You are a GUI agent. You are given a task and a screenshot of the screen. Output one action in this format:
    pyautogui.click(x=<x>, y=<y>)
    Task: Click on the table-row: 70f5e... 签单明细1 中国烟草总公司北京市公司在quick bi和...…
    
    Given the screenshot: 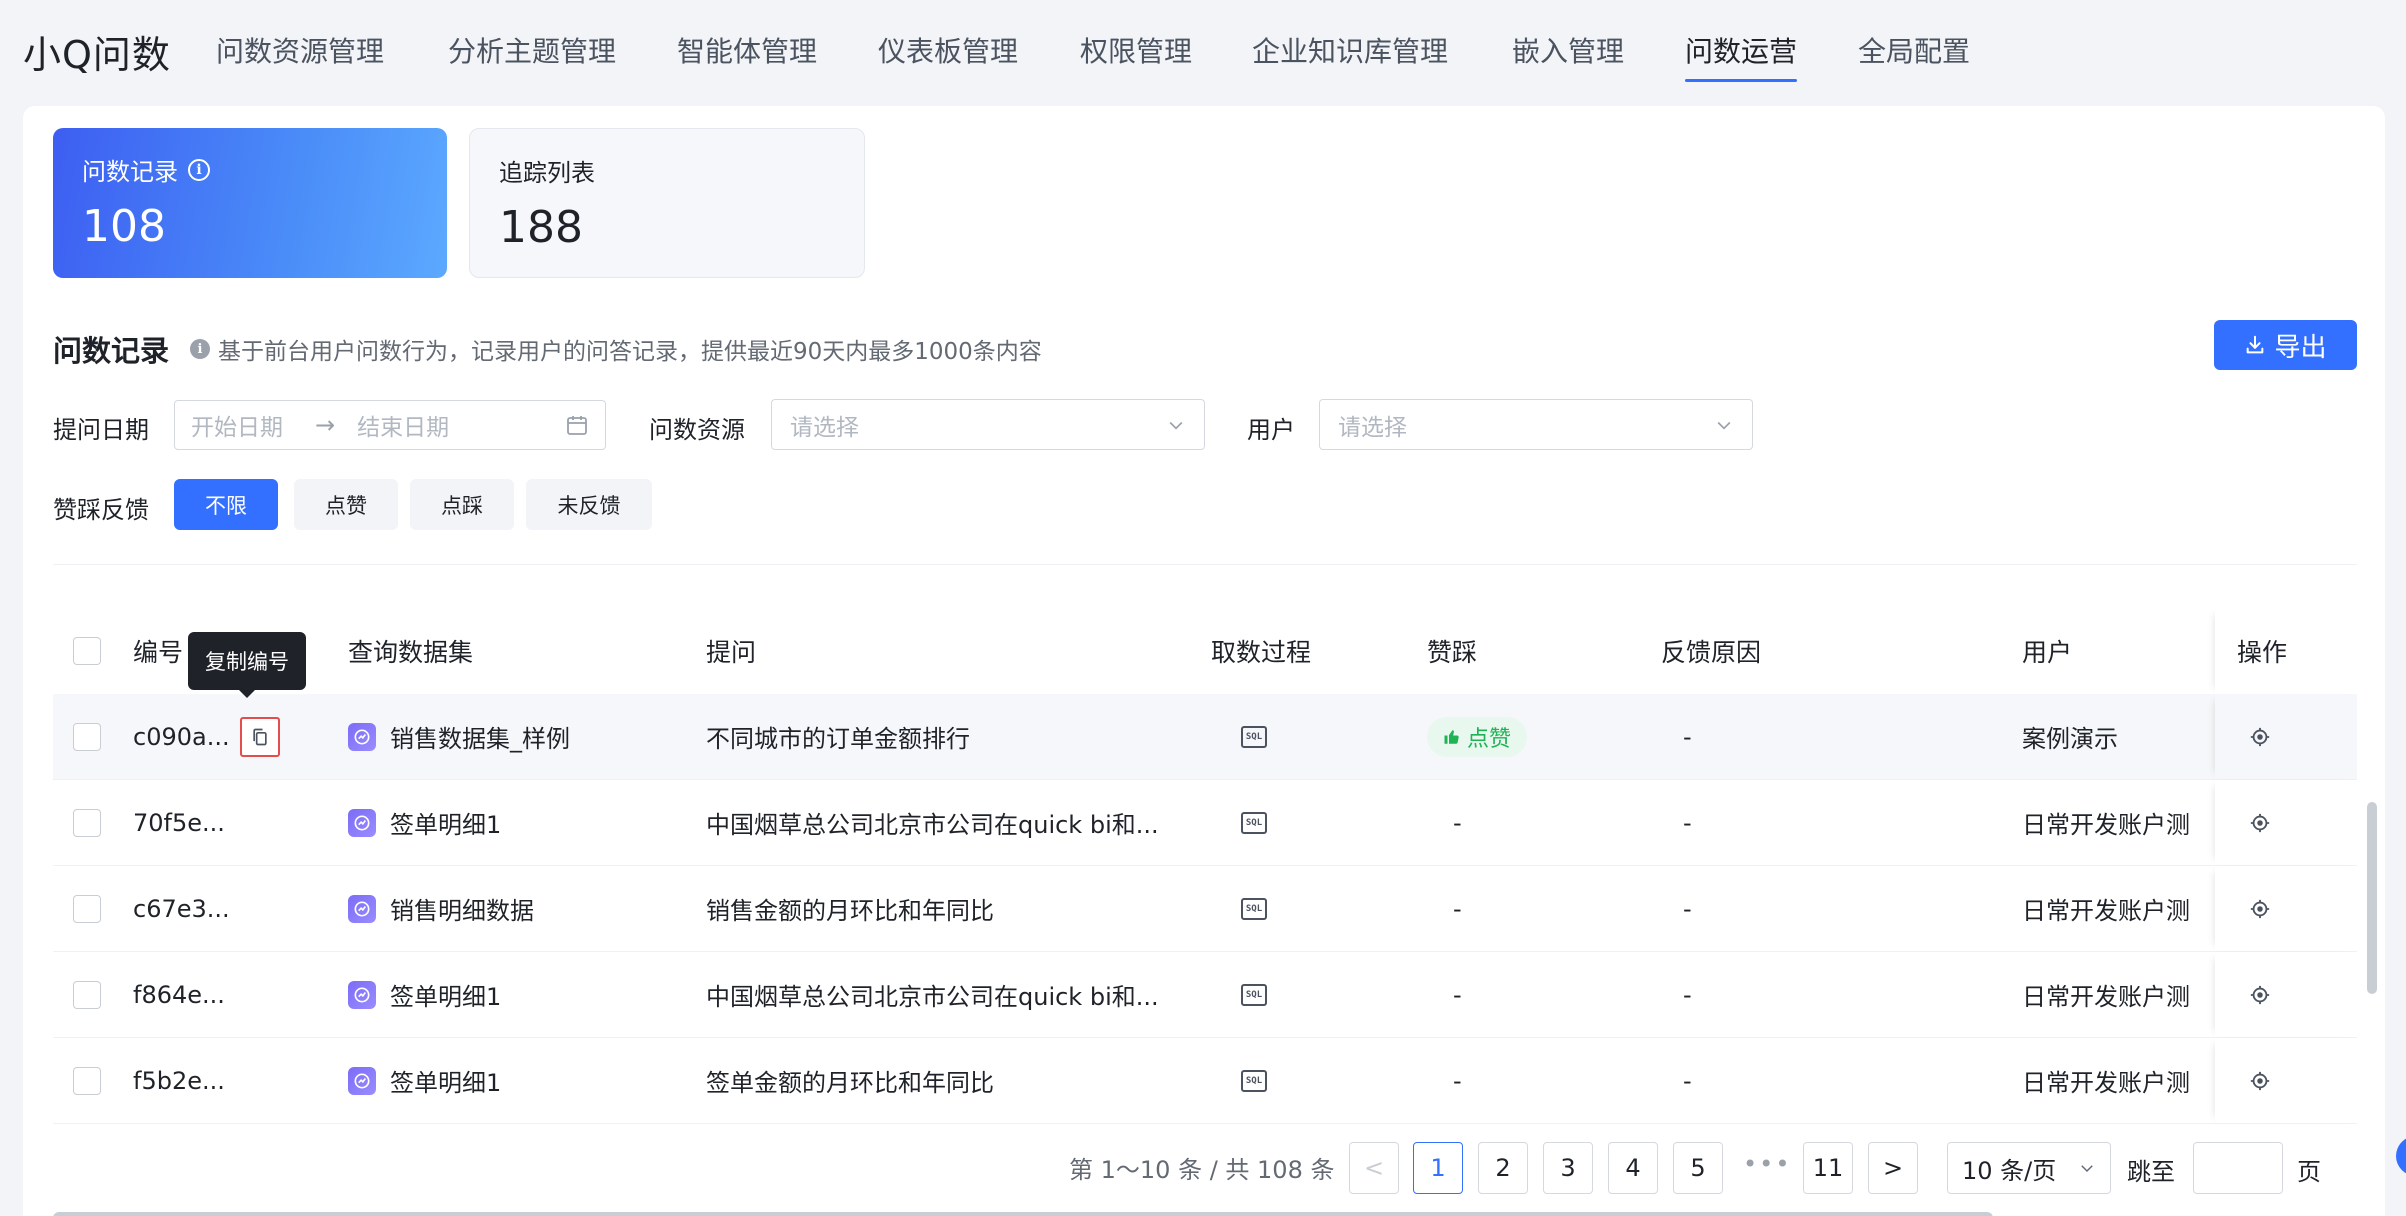 What is the action you would take?
    pyautogui.click(x=1205, y=823)
    